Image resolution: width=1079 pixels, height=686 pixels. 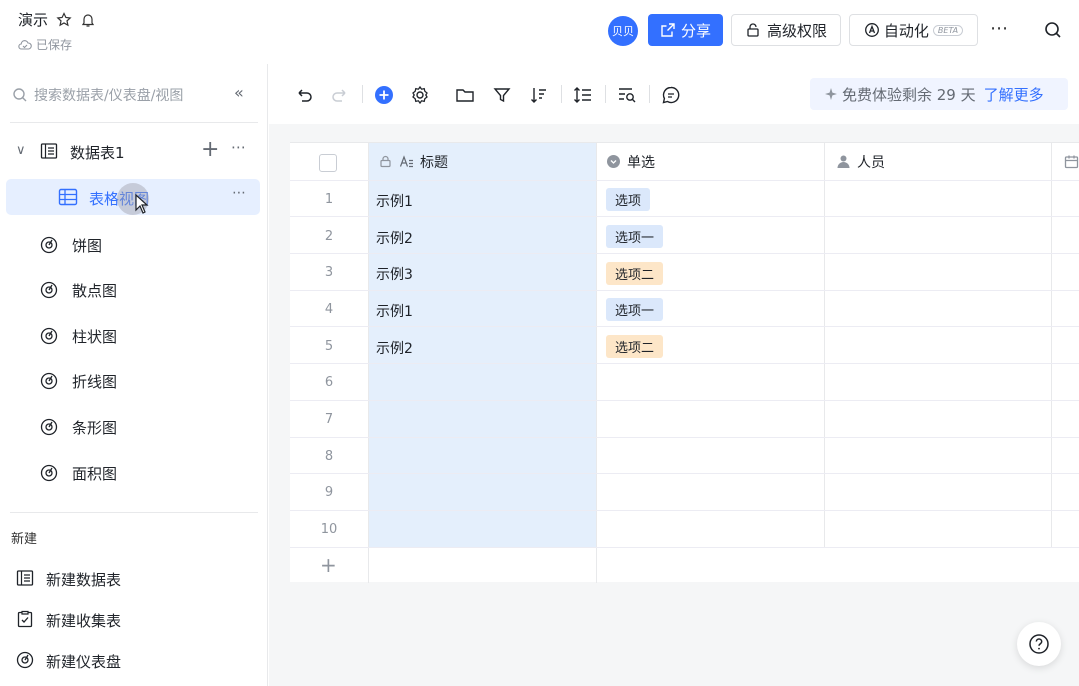 What do you see at coordinates (539, 32) in the screenshot?
I see `top-bar: 演示 已保存 贝贝 分享 高级权限 自动化 BETA ⋯` at bounding box center [539, 32].